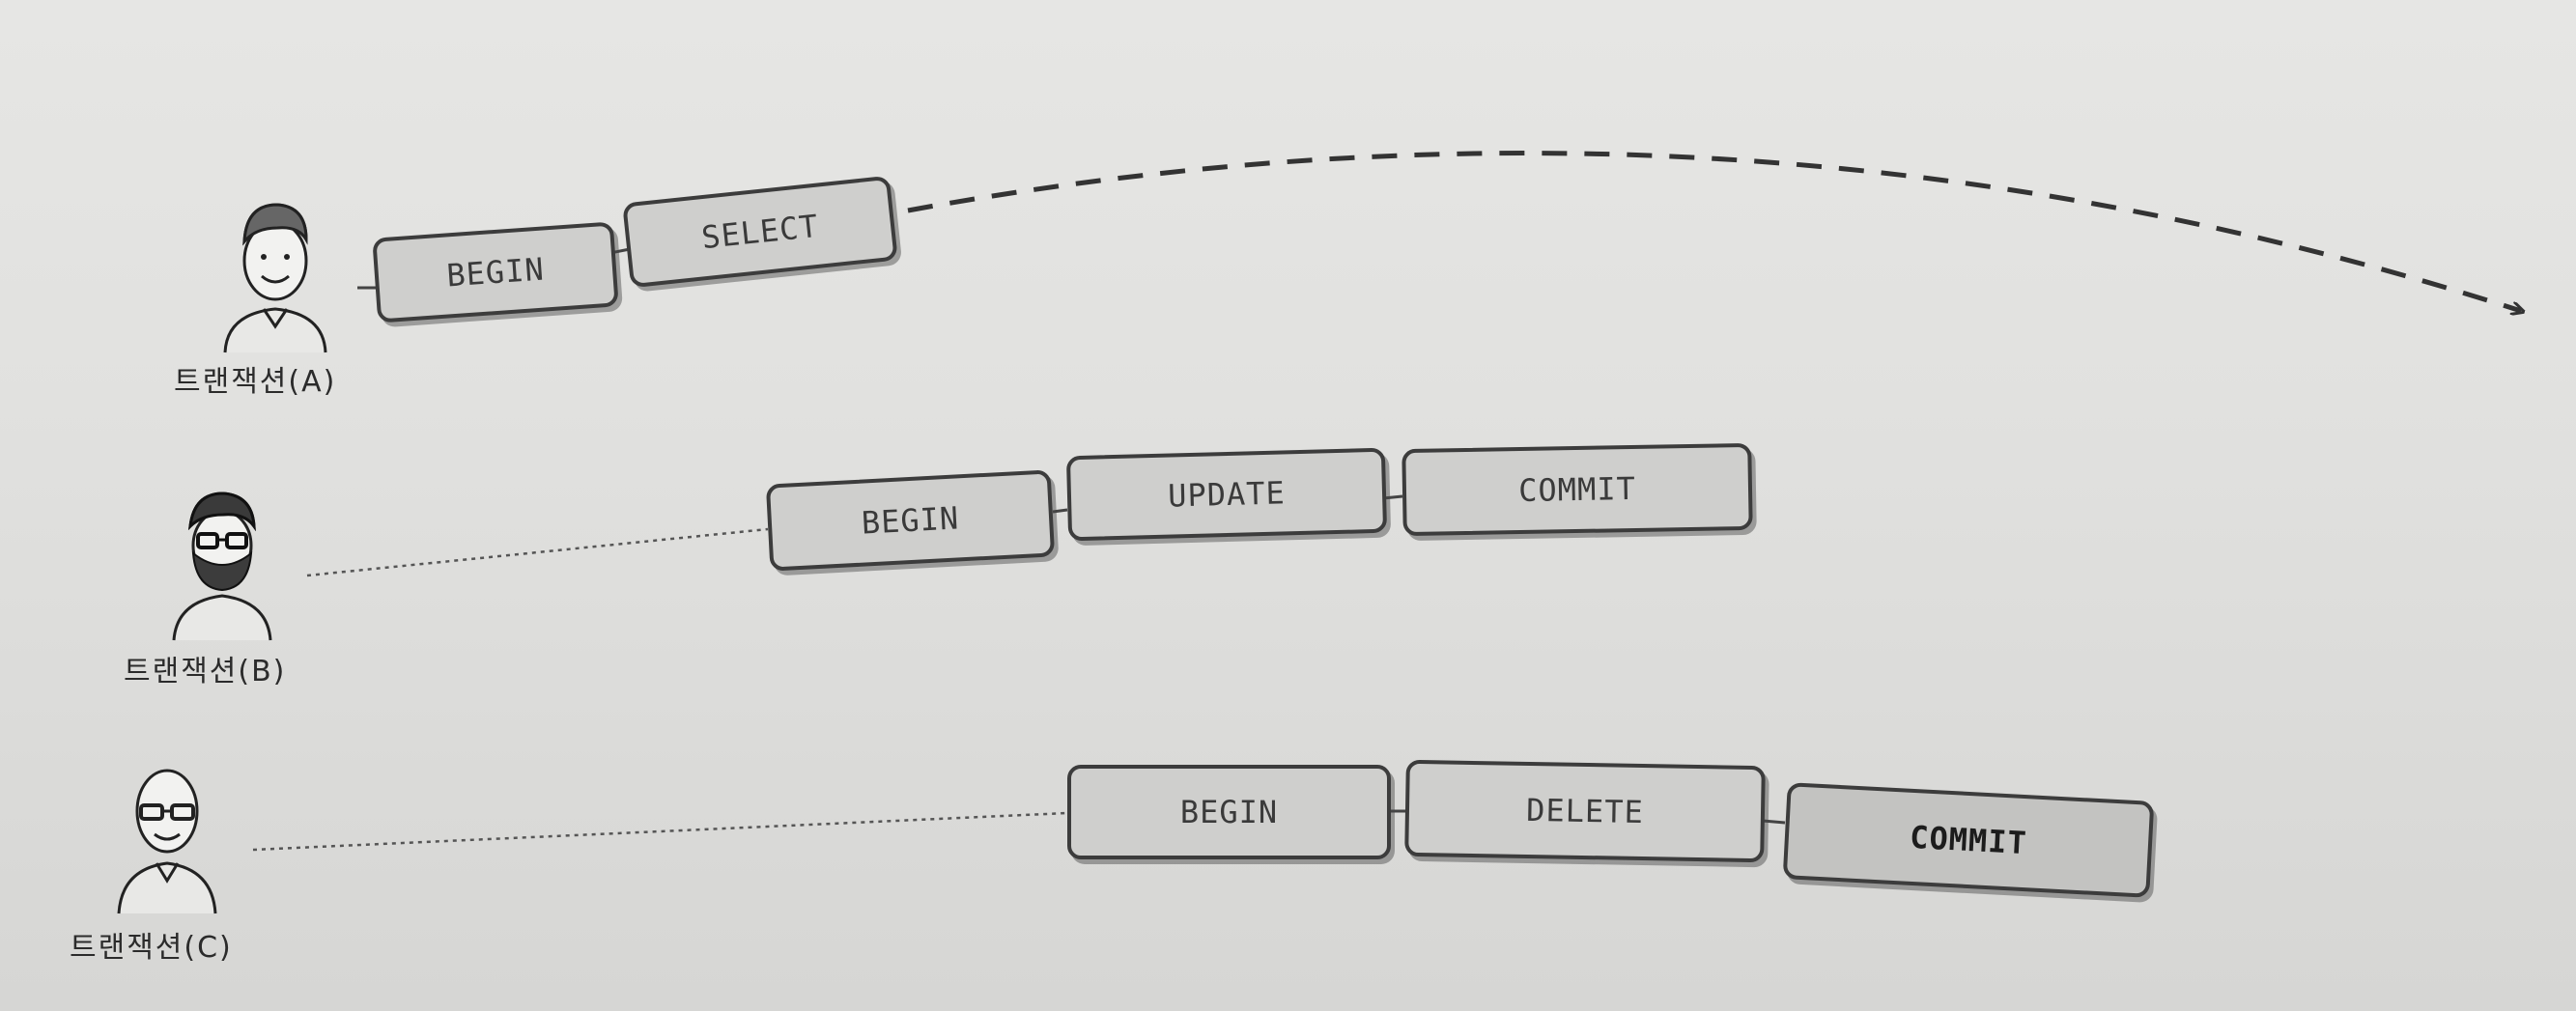  Describe the element at coordinates (495, 272) in the screenshot. I see `transaction-a-begin-block: BEGIN` at that location.